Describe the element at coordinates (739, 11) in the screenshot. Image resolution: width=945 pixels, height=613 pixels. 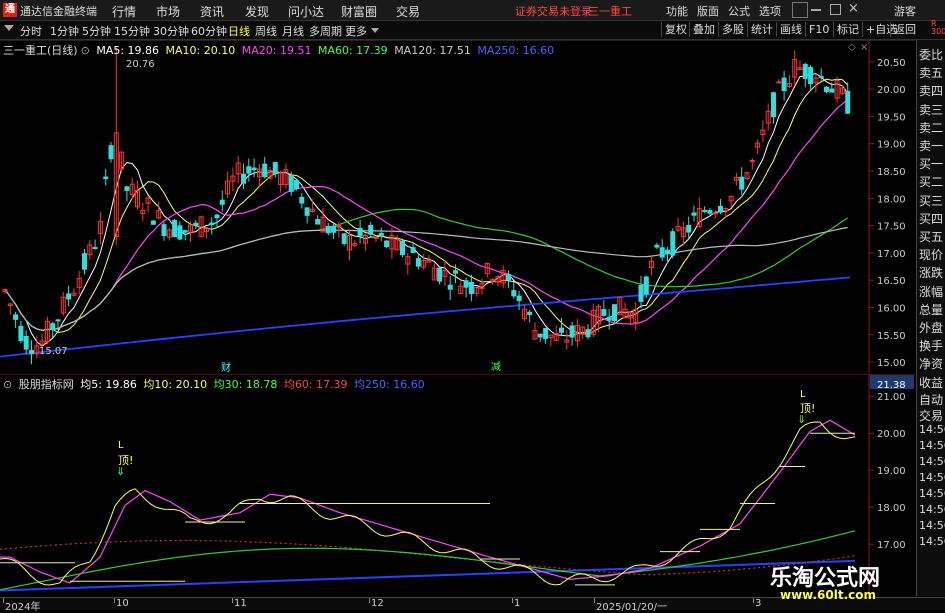
I see `menu-formula: 公式` at that location.